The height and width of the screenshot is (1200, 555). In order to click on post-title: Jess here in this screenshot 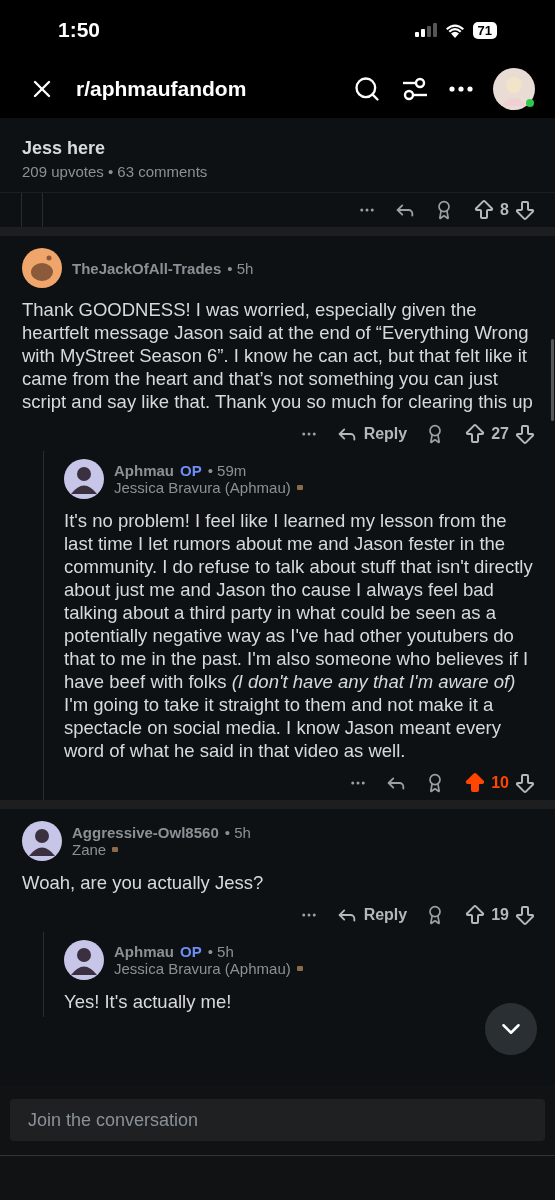, I will do `click(64, 148)`.